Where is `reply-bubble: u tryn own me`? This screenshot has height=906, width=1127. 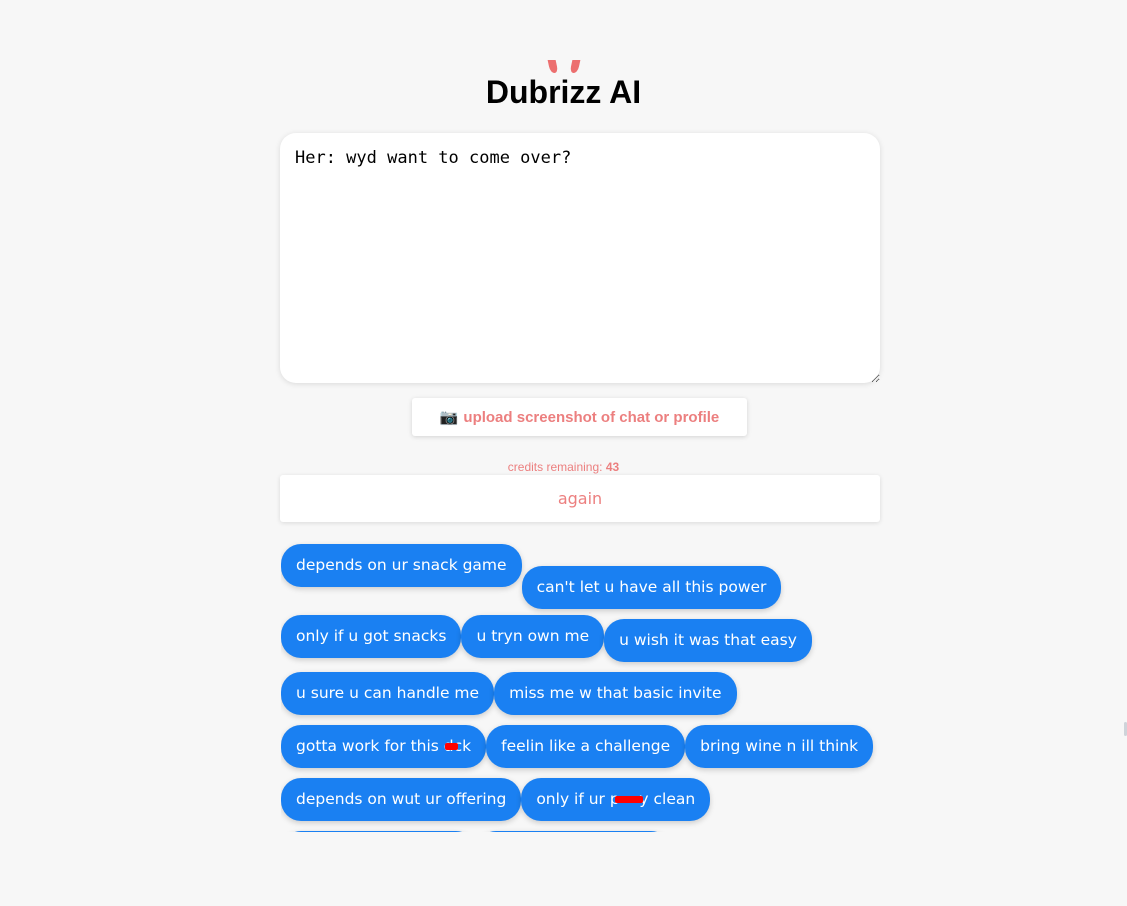 reply-bubble: u tryn own me is located at coordinates (533, 636).